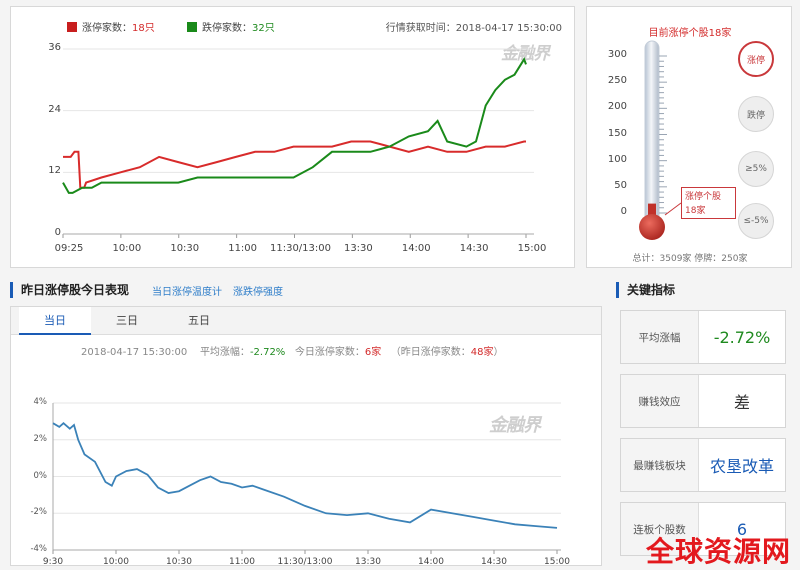  What do you see at coordinates (660, 337) in the screenshot?
I see `metric-label: 平均涨幅` at bounding box center [660, 337].